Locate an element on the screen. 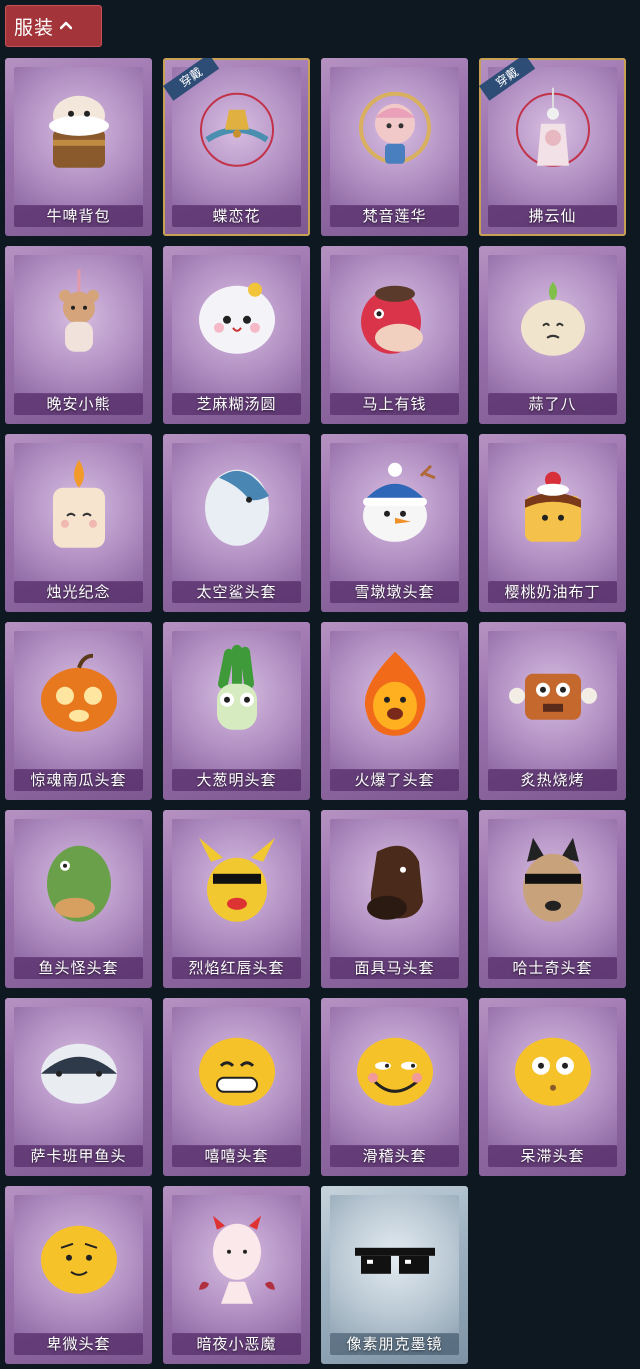  item-card: 牛啤背包 is located at coordinates (78, 147).